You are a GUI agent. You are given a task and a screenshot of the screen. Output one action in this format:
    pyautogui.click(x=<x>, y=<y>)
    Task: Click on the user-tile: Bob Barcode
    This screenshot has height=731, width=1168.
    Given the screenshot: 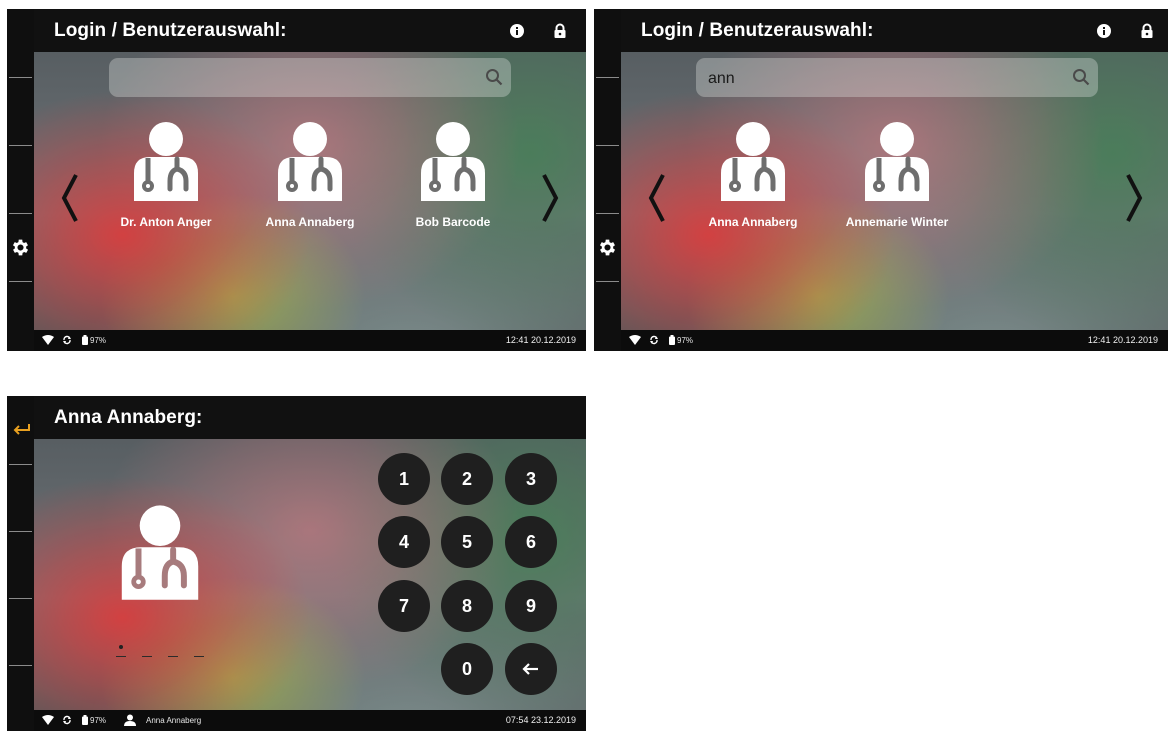 What is the action you would take?
    pyautogui.click(x=453, y=175)
    